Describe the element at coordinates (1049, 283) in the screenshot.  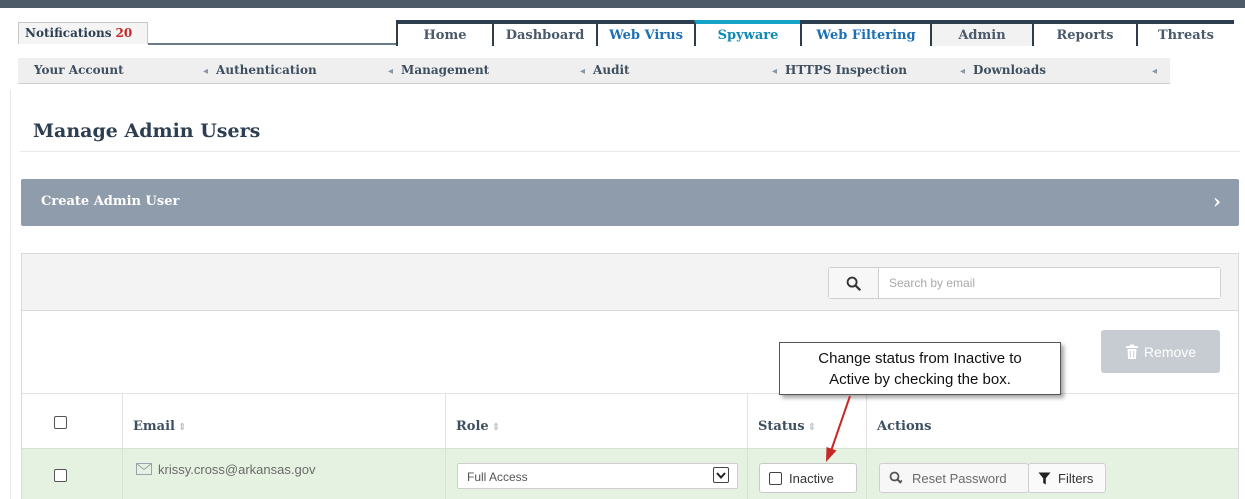
I see `search-input` at that location.